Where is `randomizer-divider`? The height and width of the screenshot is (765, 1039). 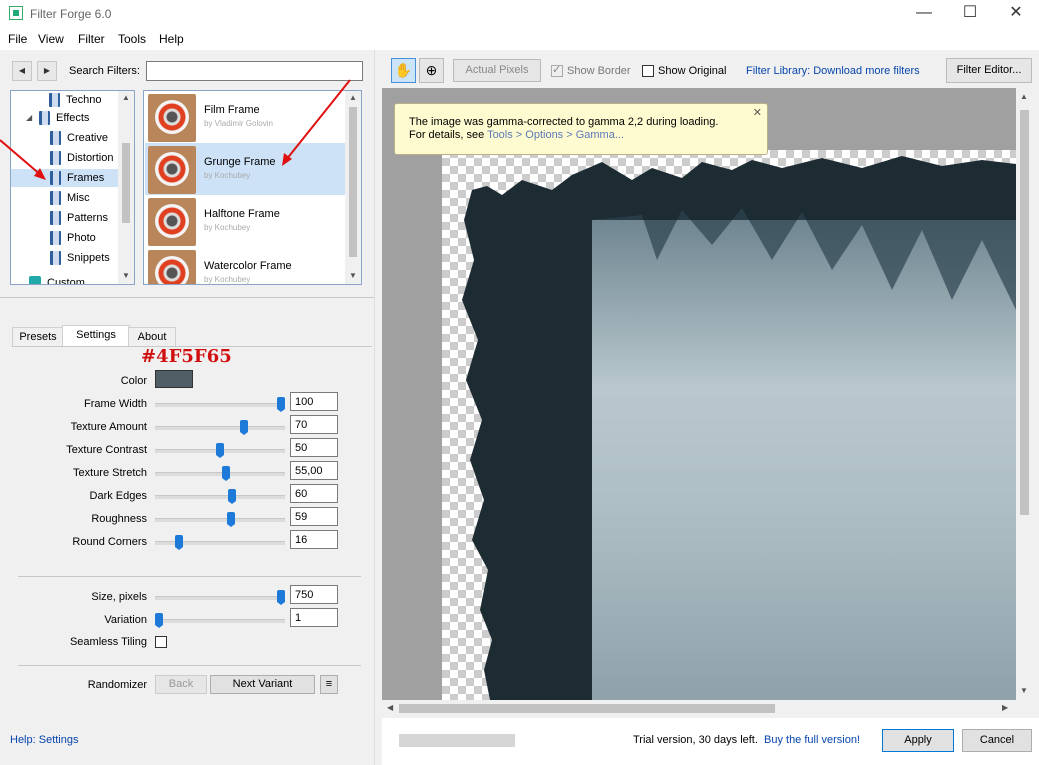 randomizer-divider is located at coordinates (189, 665).